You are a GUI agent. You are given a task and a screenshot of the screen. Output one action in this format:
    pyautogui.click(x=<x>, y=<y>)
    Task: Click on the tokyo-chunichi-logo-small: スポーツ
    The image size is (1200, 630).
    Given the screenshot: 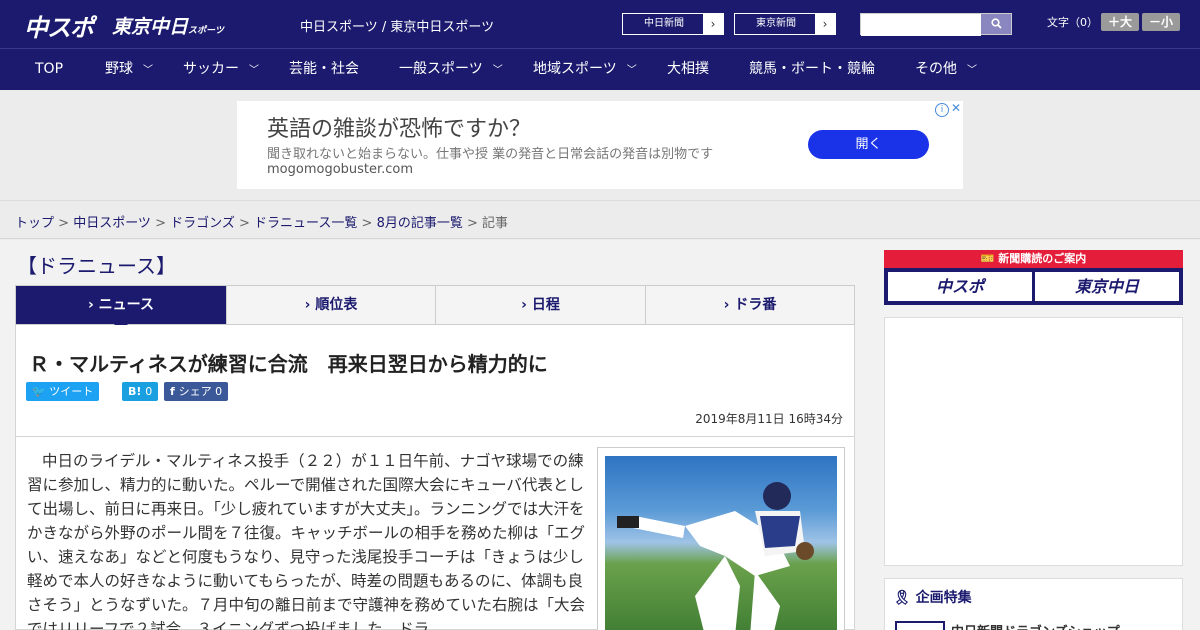 What is the action you would take?
    pyautogui.click(x=206, y=31)
    